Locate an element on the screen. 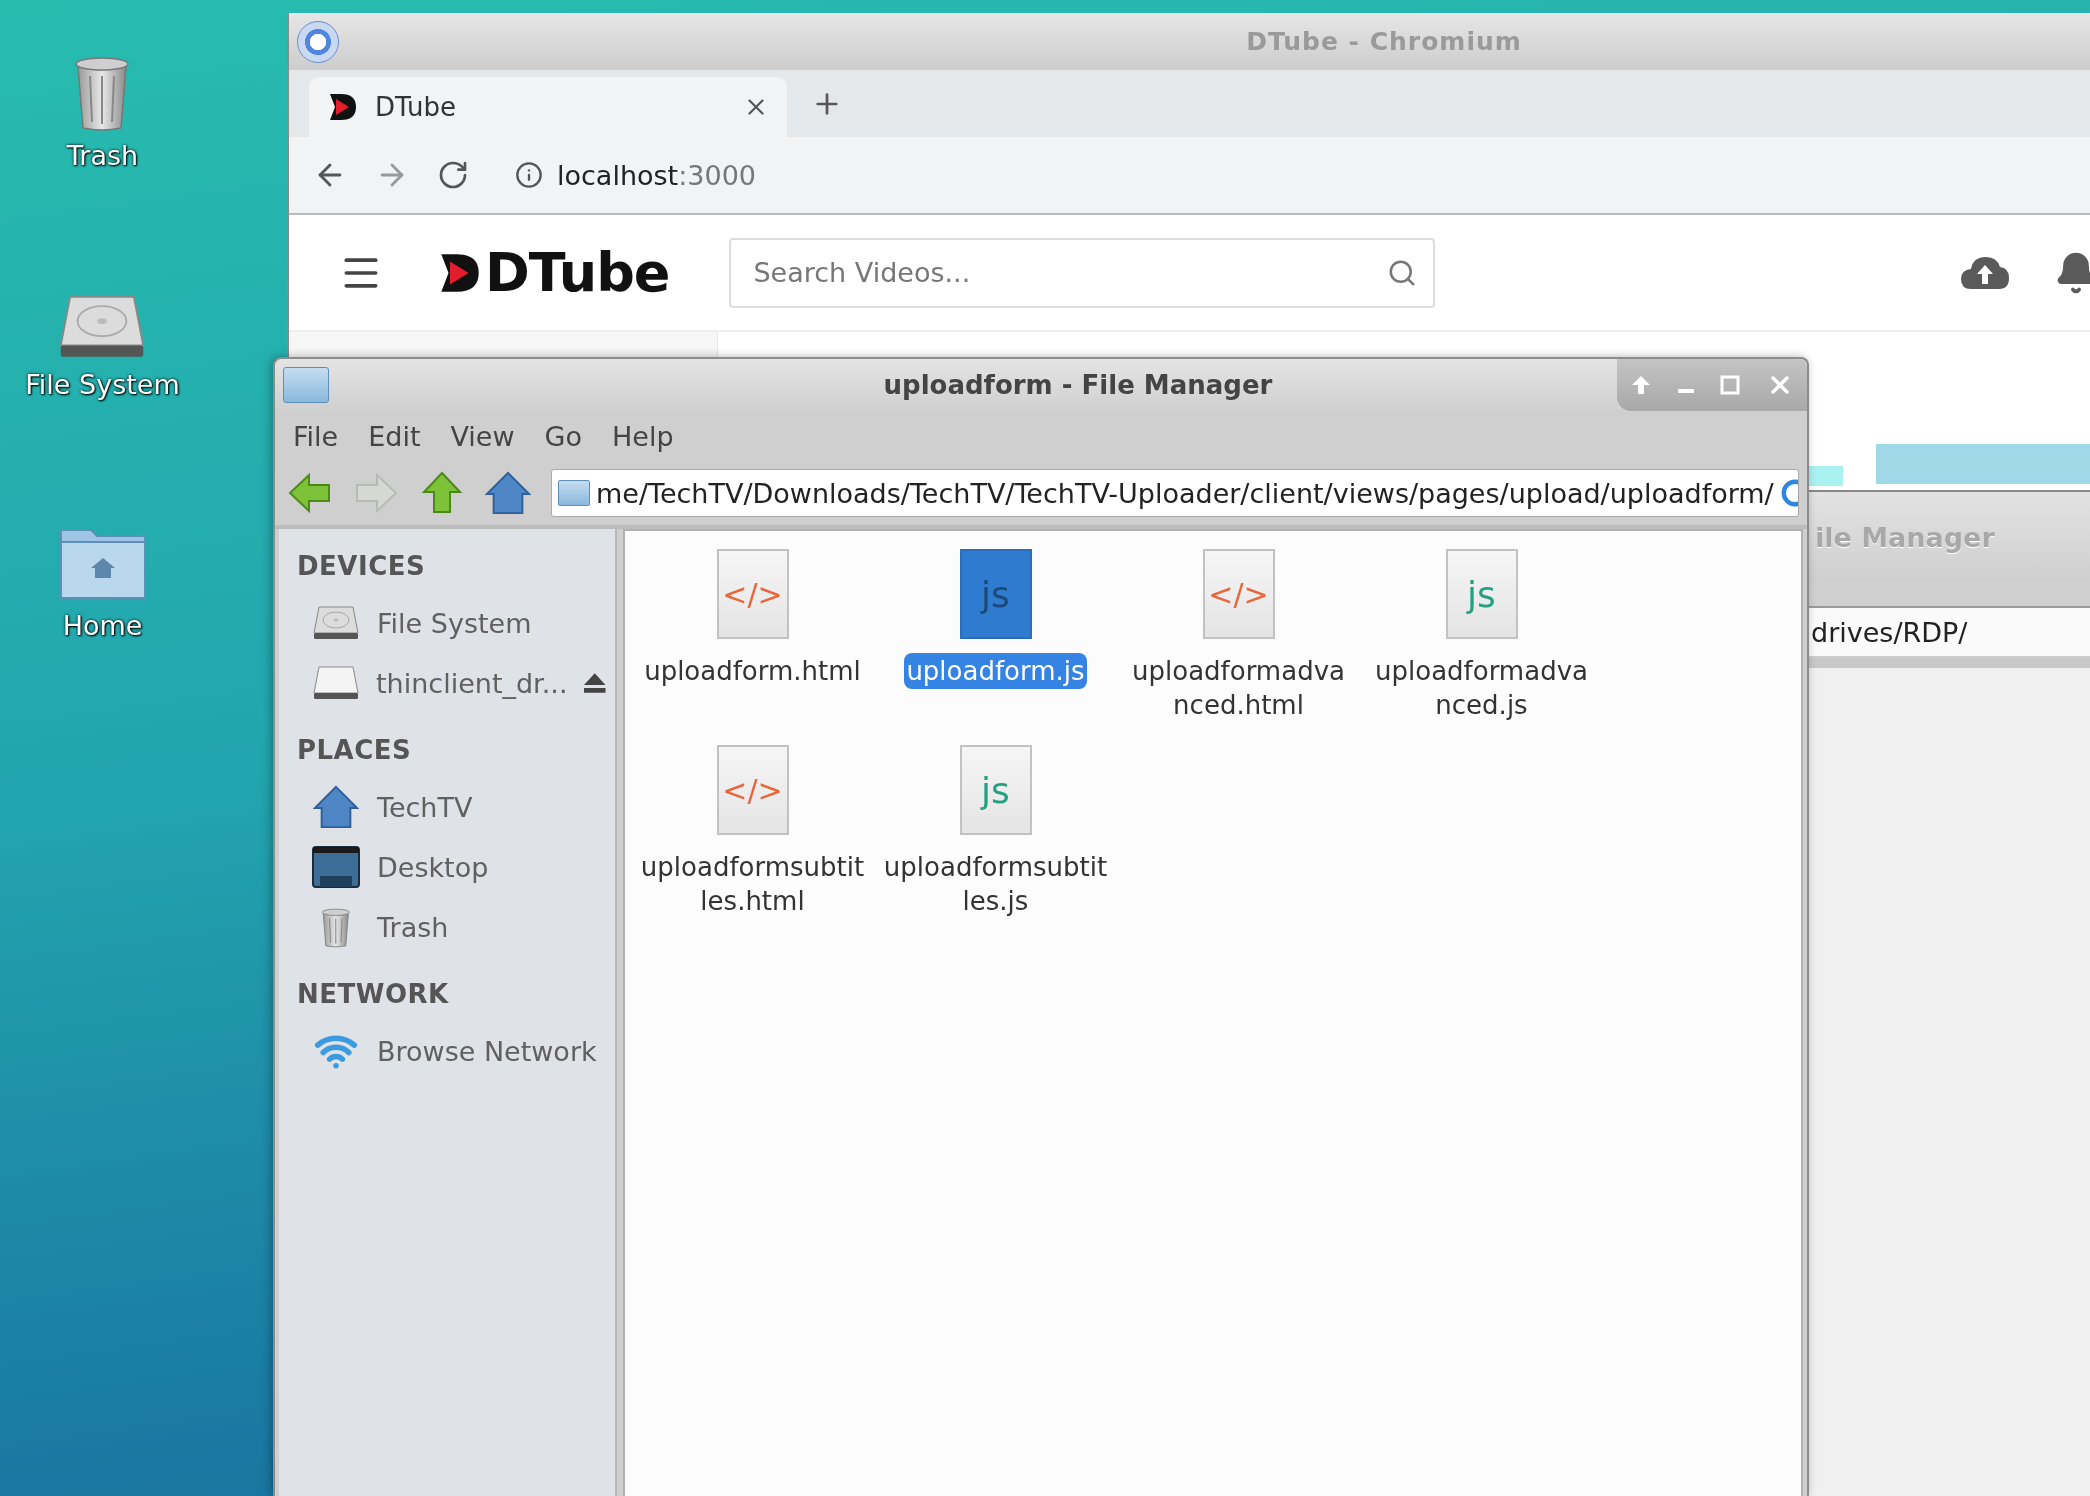 This screenshot has width=2090, height=1496. file-name: uploadformadvanced.js is located at coordinates (1481, 688).